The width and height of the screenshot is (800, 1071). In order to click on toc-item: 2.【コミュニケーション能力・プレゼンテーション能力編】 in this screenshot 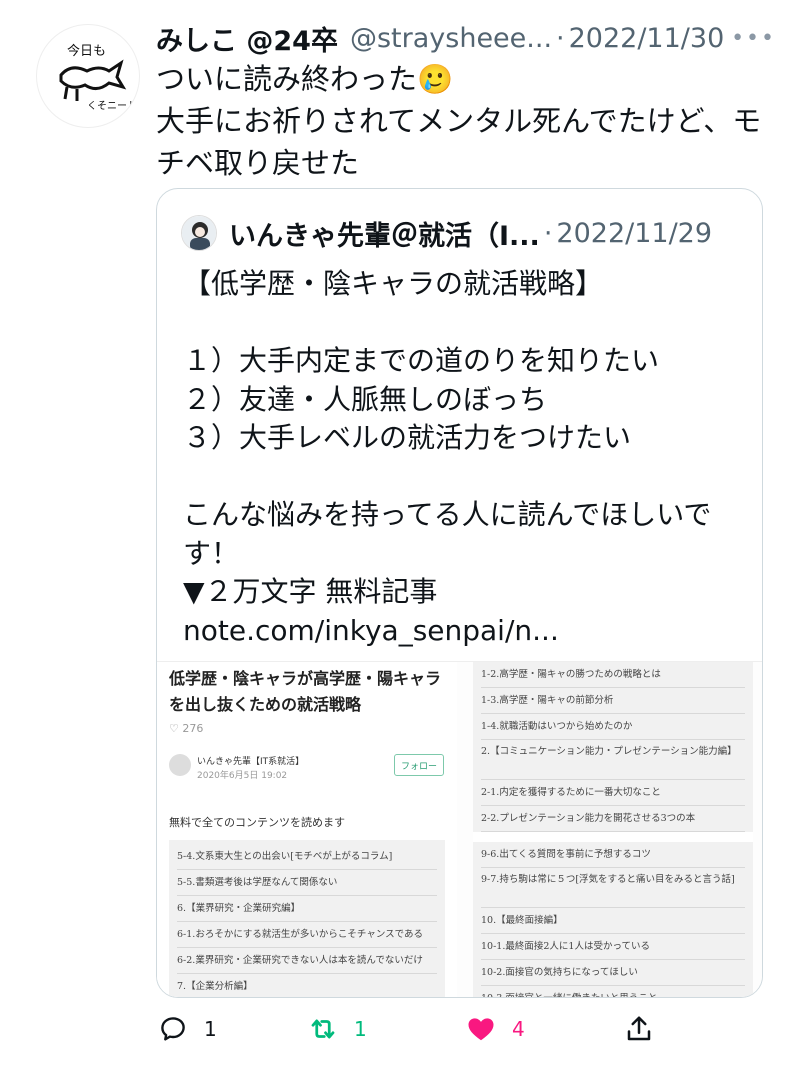, I will do `click(613, 760)`.